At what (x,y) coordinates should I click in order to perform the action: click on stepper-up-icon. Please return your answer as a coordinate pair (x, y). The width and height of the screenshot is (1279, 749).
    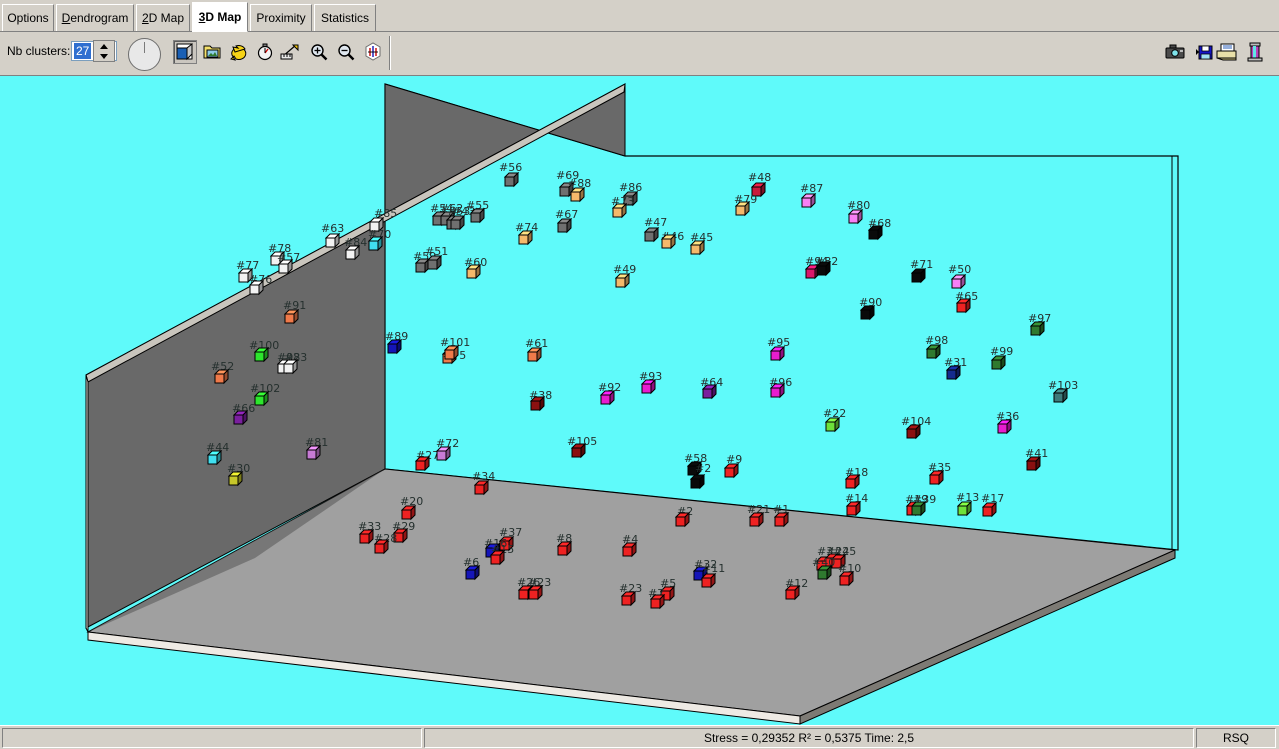
    Looking at the image, I should click on (104, 46).